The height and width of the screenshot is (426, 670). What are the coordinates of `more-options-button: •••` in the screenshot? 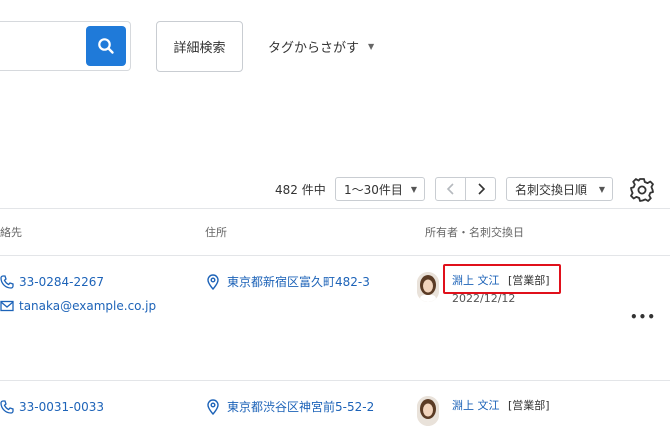 It's located at (643, 317).